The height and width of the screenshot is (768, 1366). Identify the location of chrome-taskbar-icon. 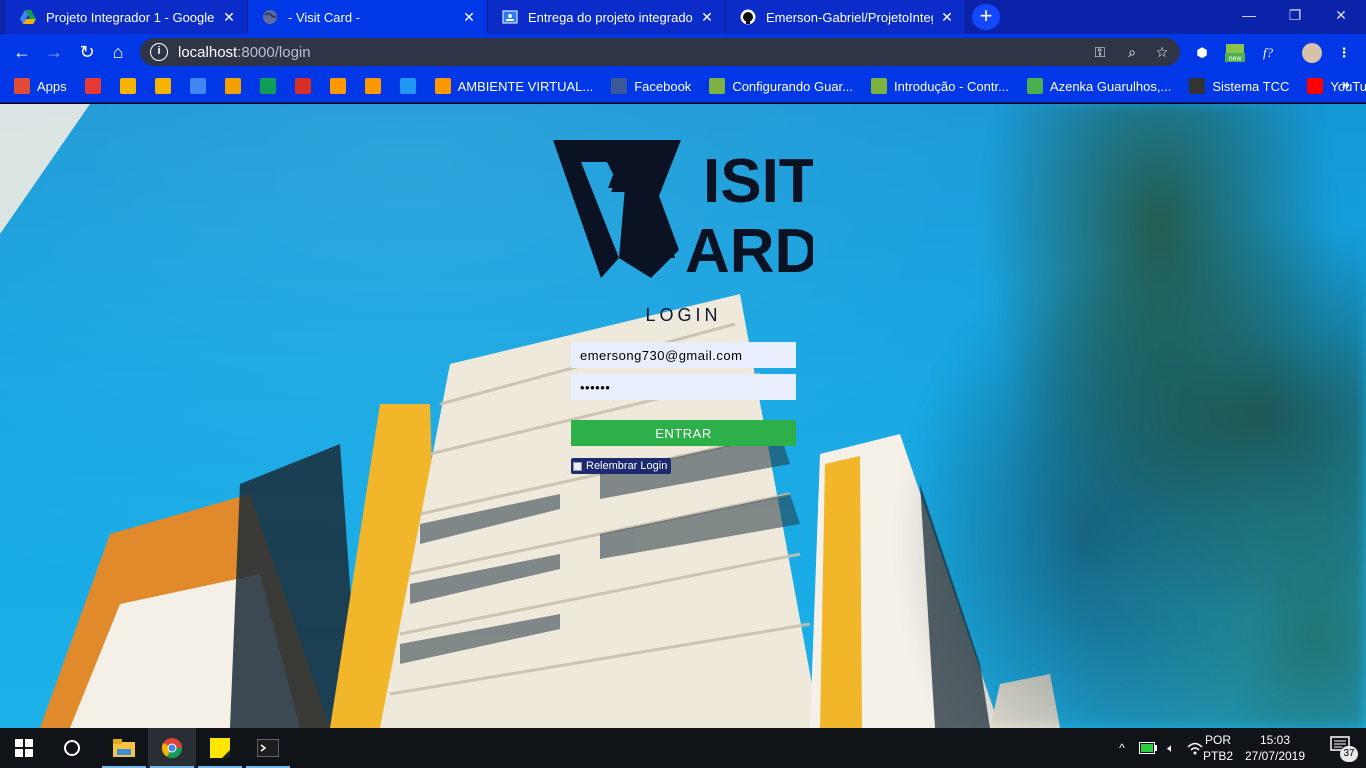
(172, 748).